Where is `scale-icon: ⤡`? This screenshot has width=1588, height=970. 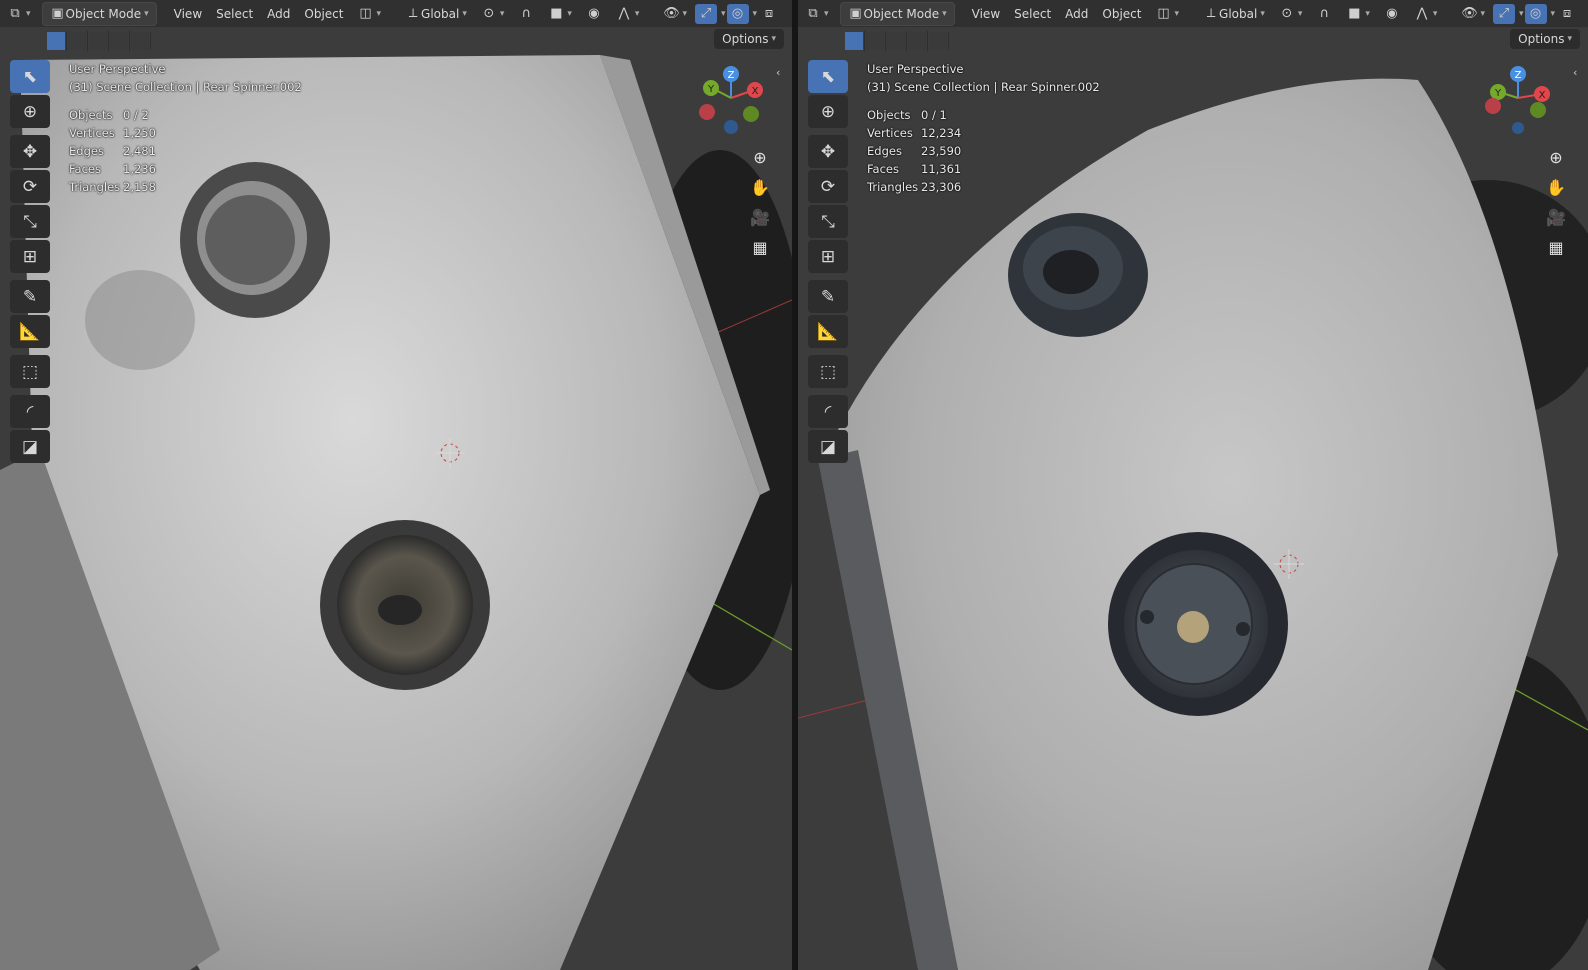 scale-icon: ⤡ is located at coordinates (30, 221).